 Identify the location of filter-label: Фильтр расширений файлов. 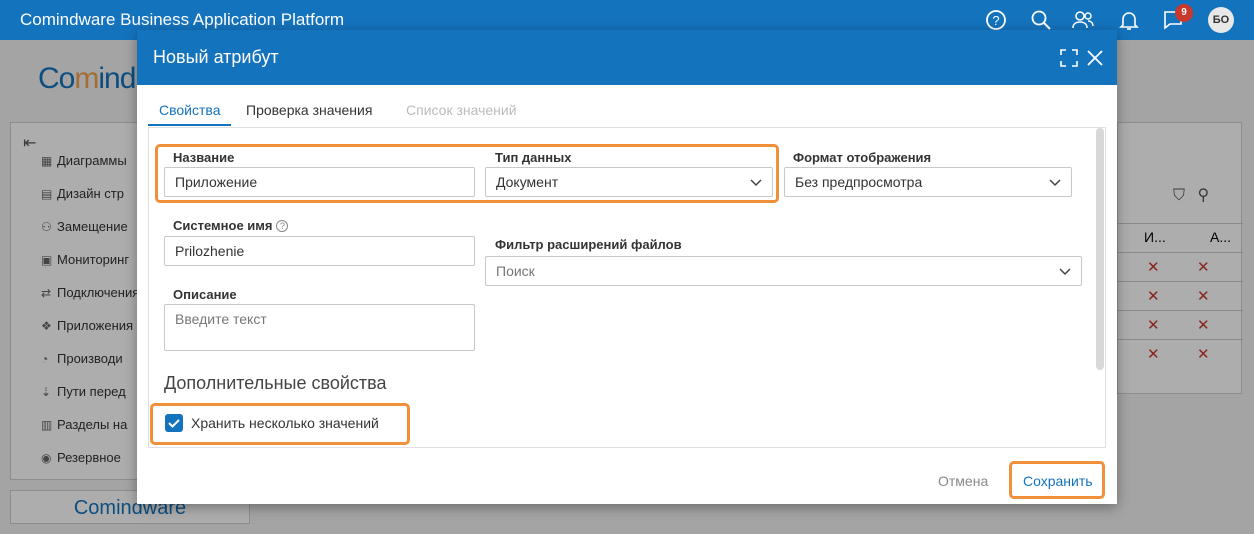
(588, 244).